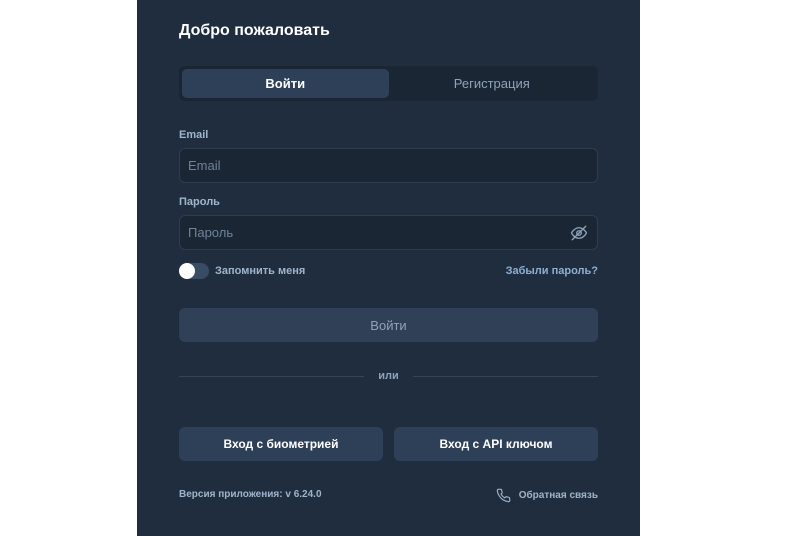 This screenshot has width=800, height=536. I want to click on toggle-switch, so click(194, 271).